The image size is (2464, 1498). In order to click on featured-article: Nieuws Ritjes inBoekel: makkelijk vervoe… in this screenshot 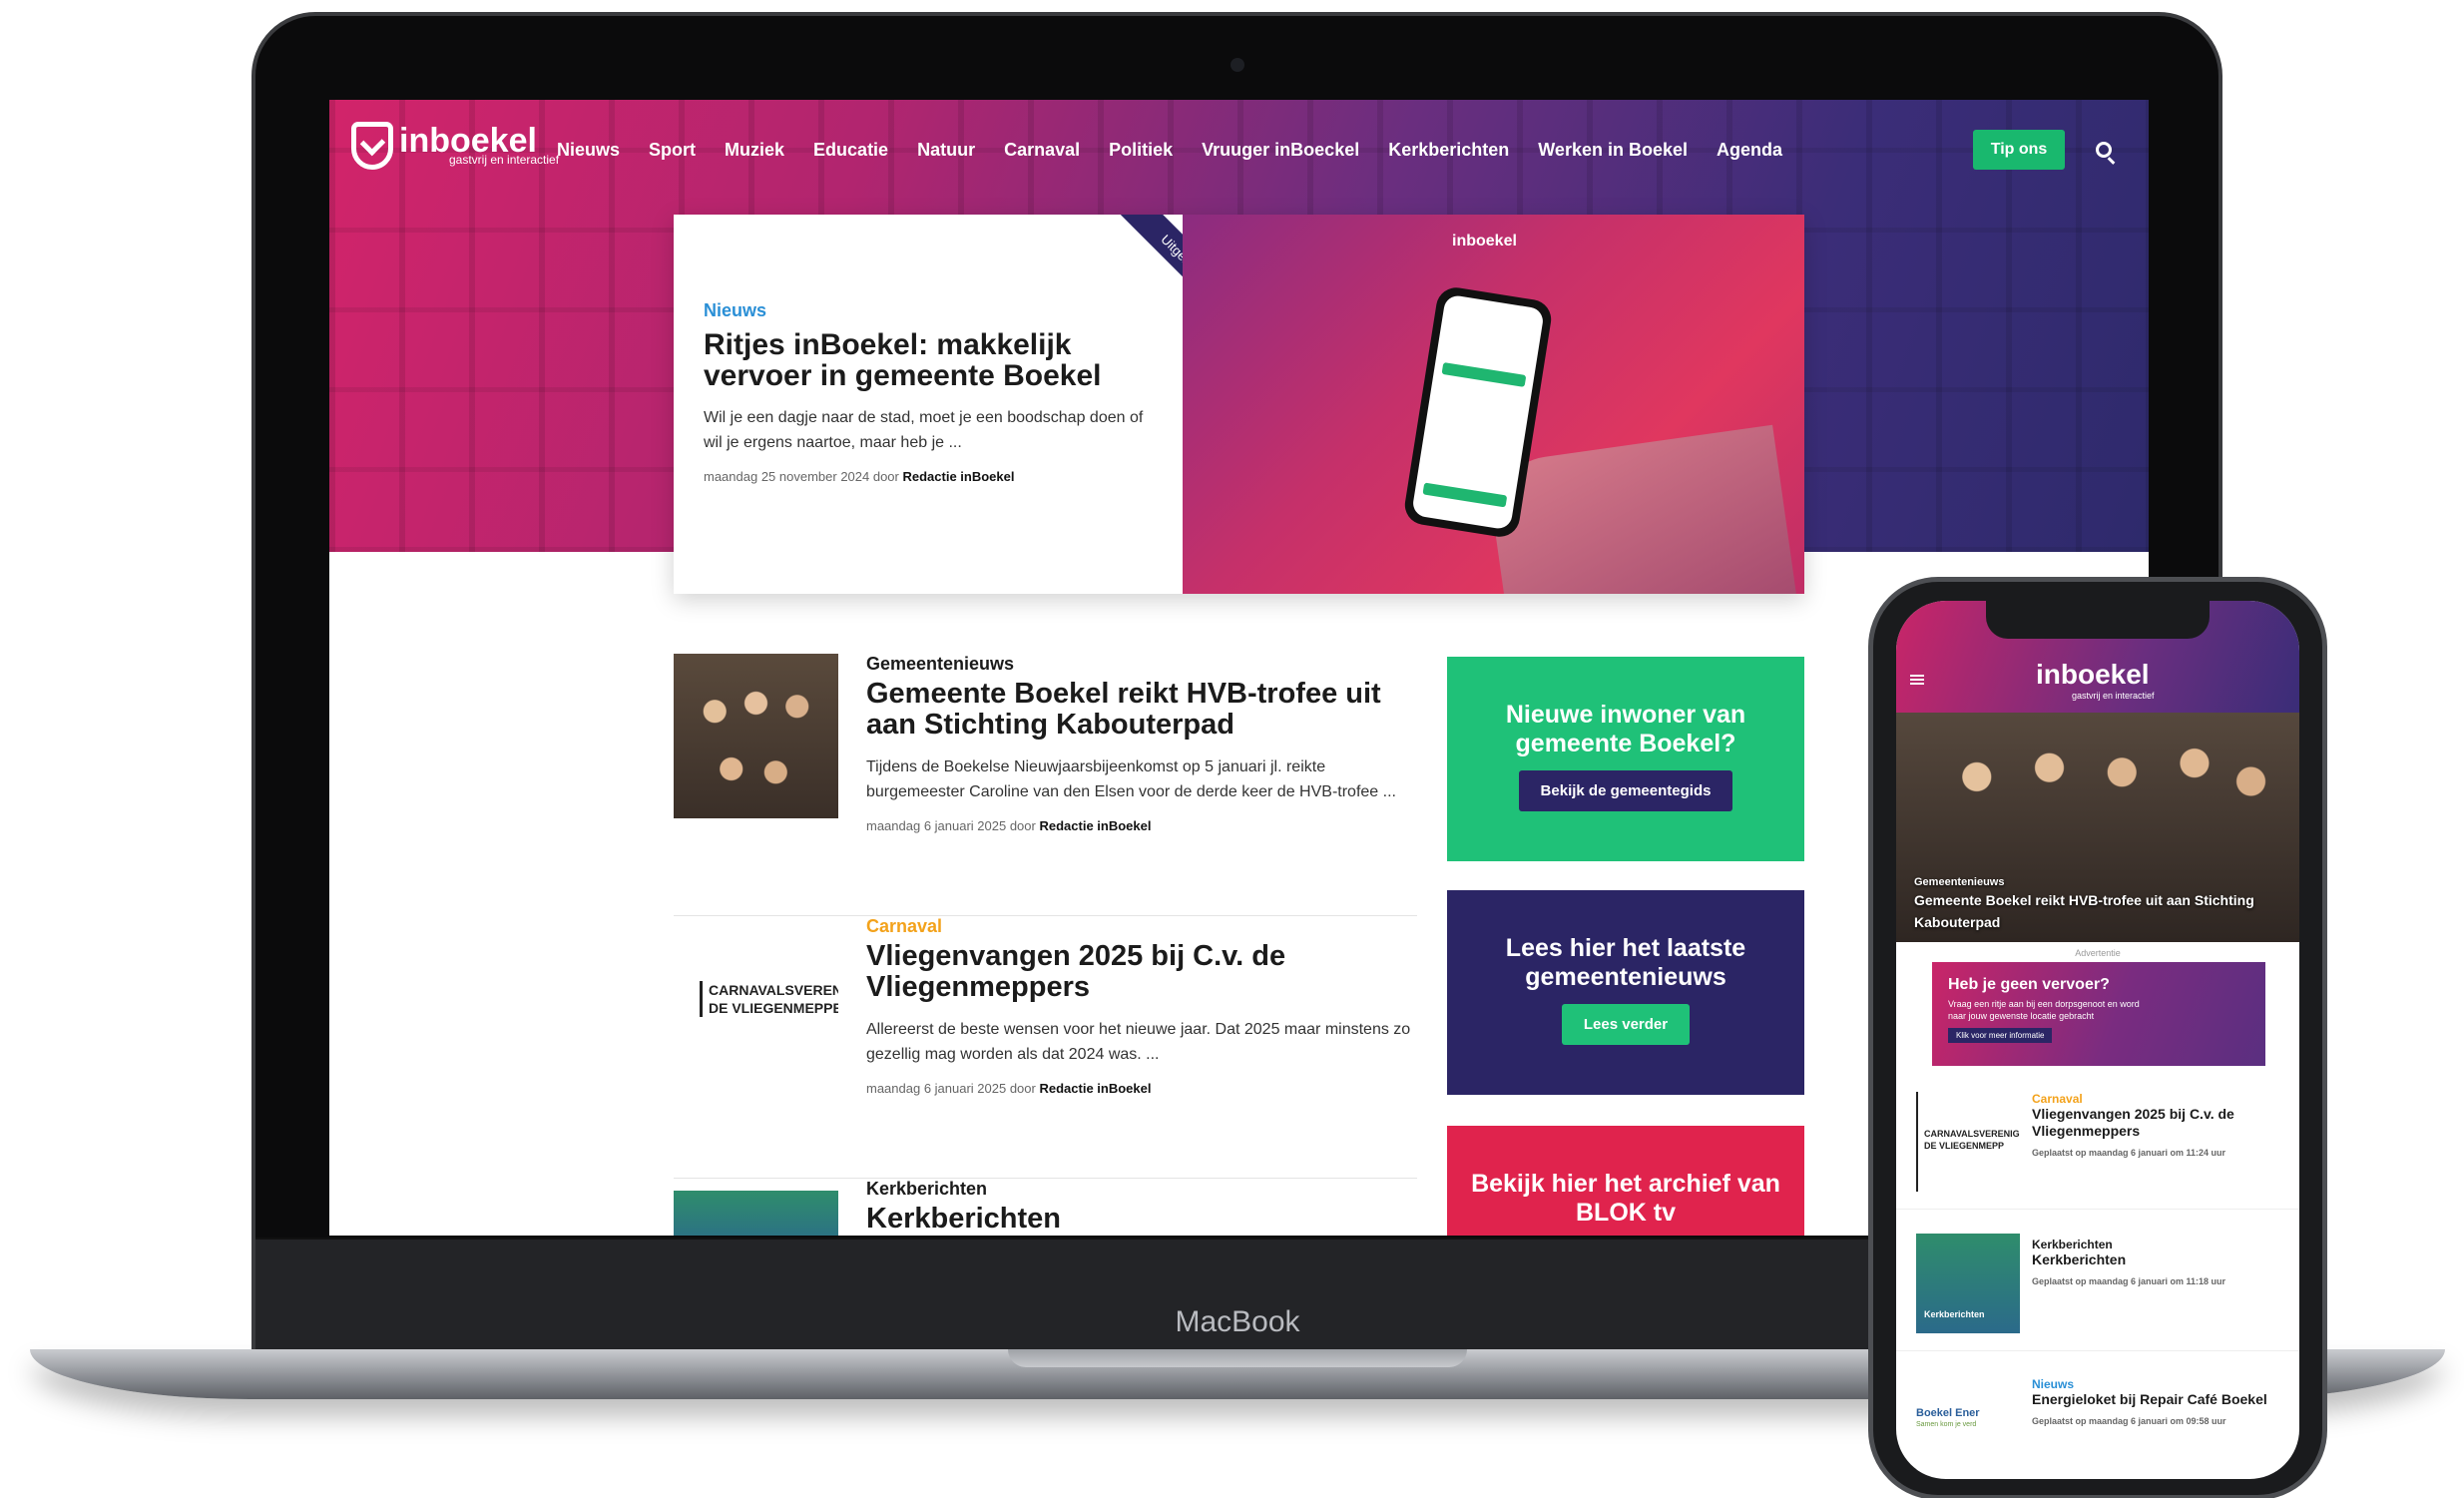, I will do `click(1239, 404)`.